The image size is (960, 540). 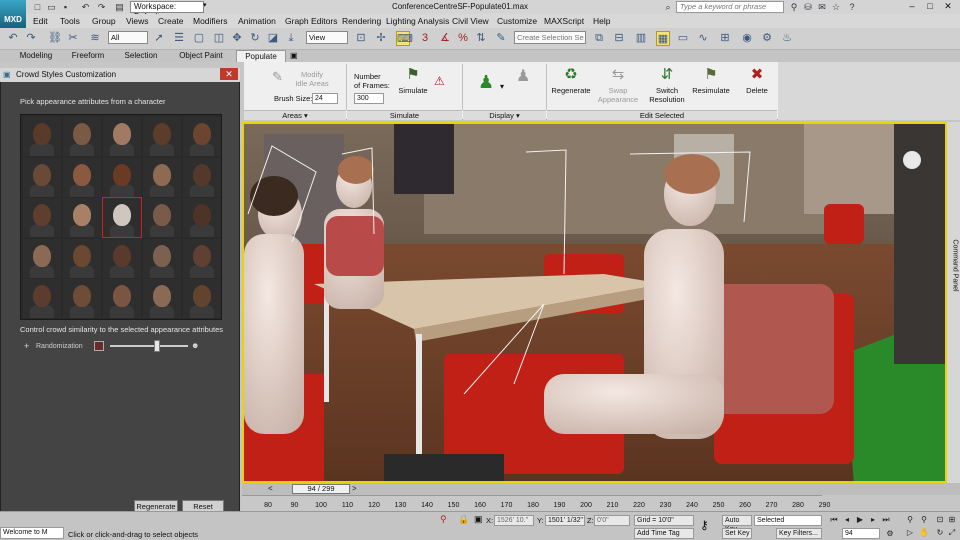 What do you see at coordinates (327, 37) in the screenshot?
I see `reference-coordinate-dropdown: View` at bounding box center [327, 37].